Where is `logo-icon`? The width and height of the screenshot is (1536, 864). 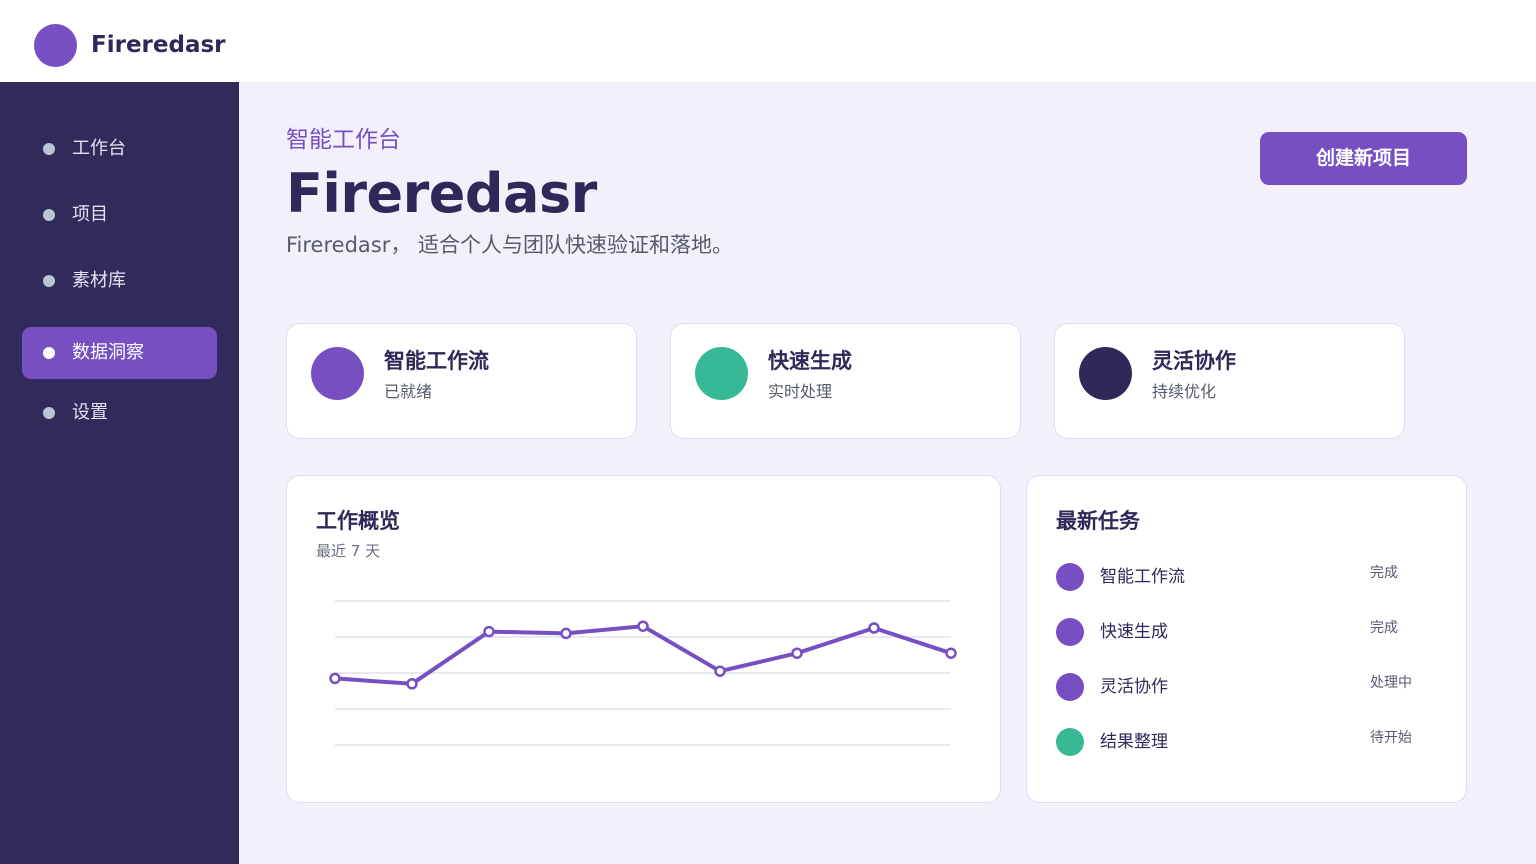
logo-icon is located at coordinates (55, 45).